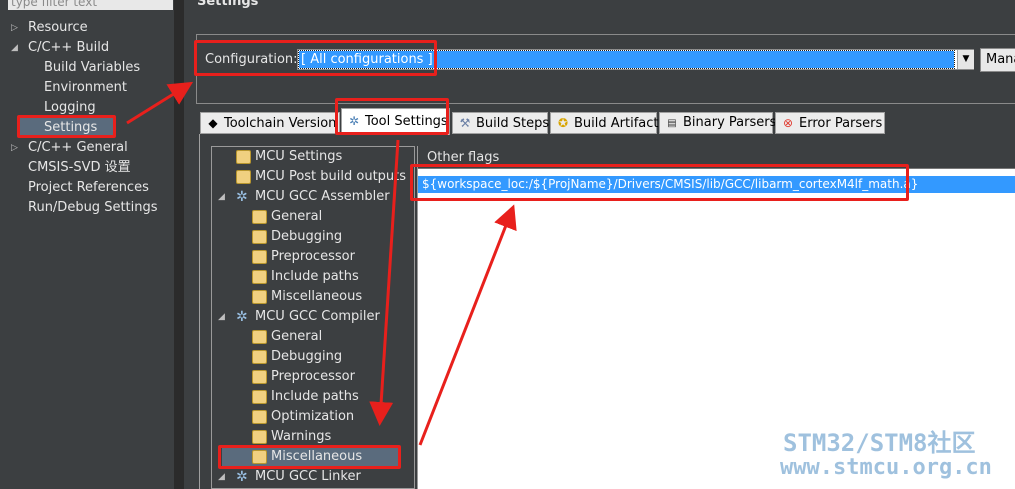  Describe the element at coordinates (384, 282) in the screenshot. I see `arrow-tool-settings-to-miscellaneous` at that location.